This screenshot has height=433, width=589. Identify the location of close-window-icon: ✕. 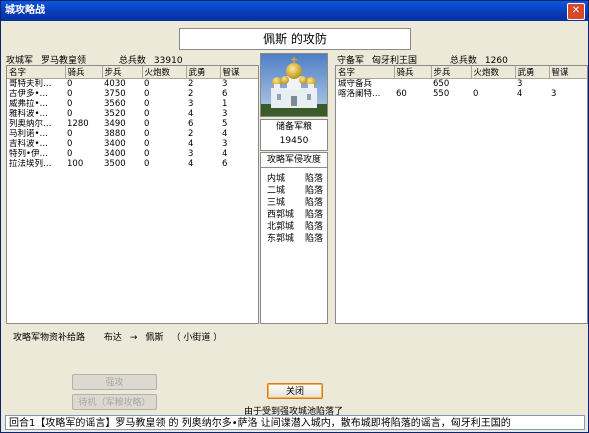
(576, 11).